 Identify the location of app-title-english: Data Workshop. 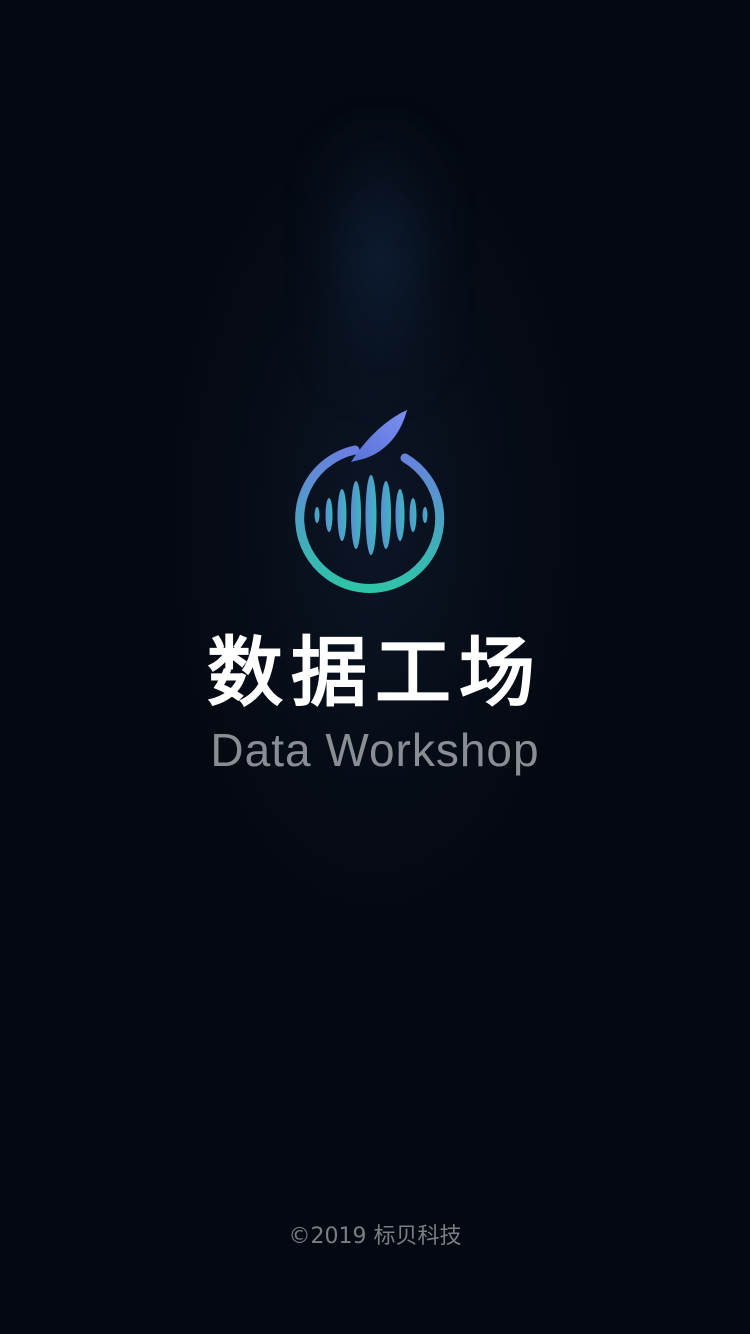
(375, 750).